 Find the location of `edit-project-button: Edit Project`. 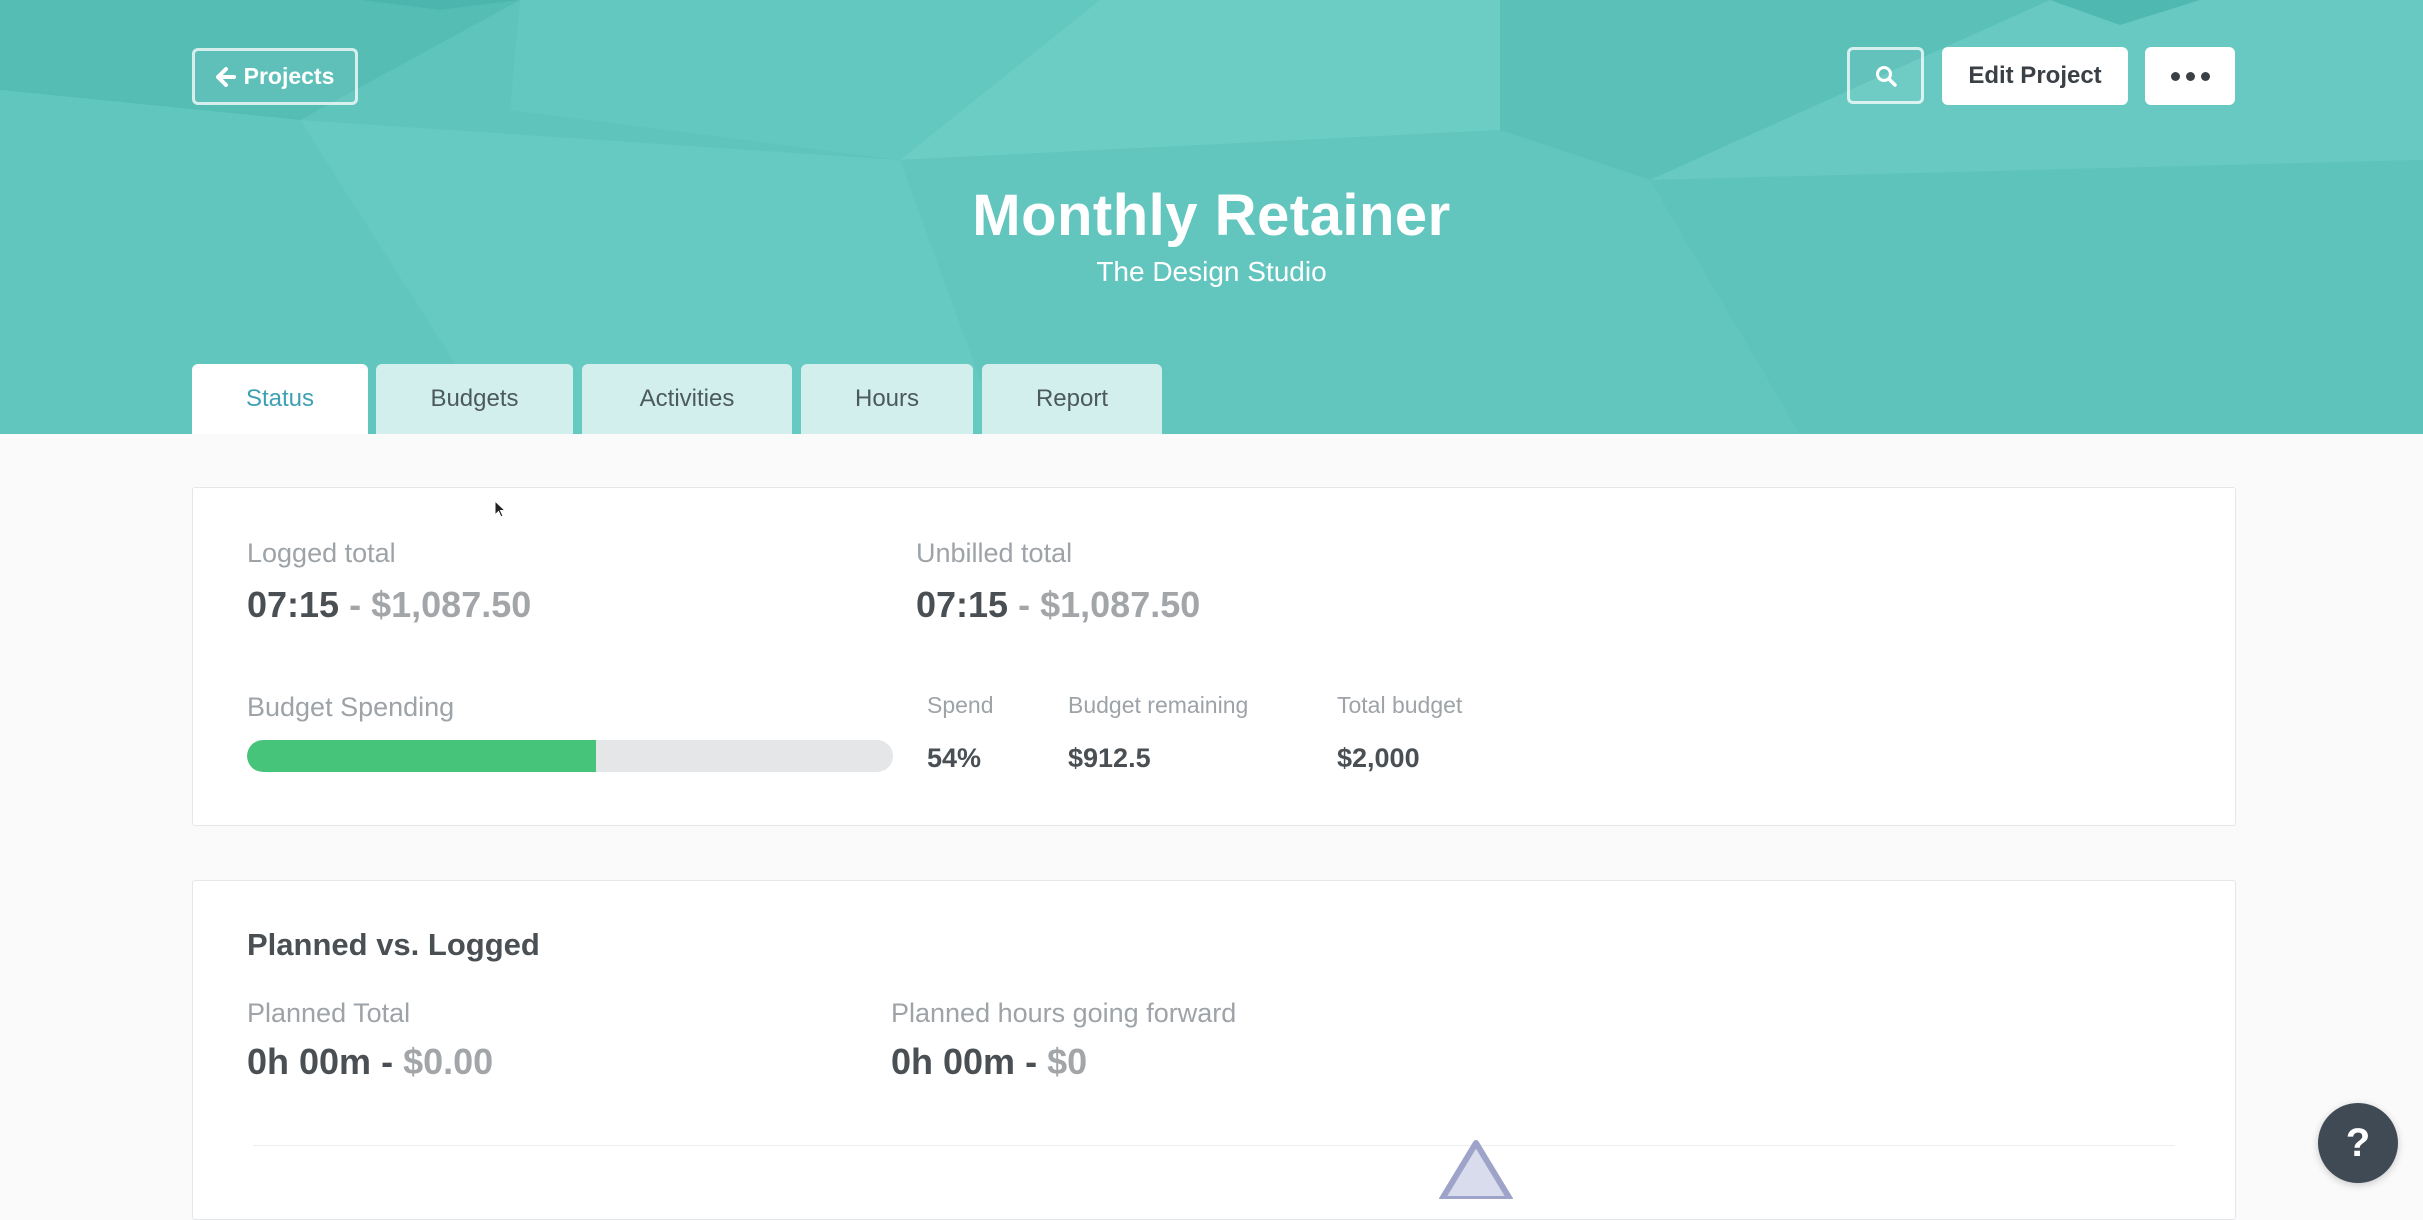

edit-project-button: Edit Project is located at coordinates (2035, 76).